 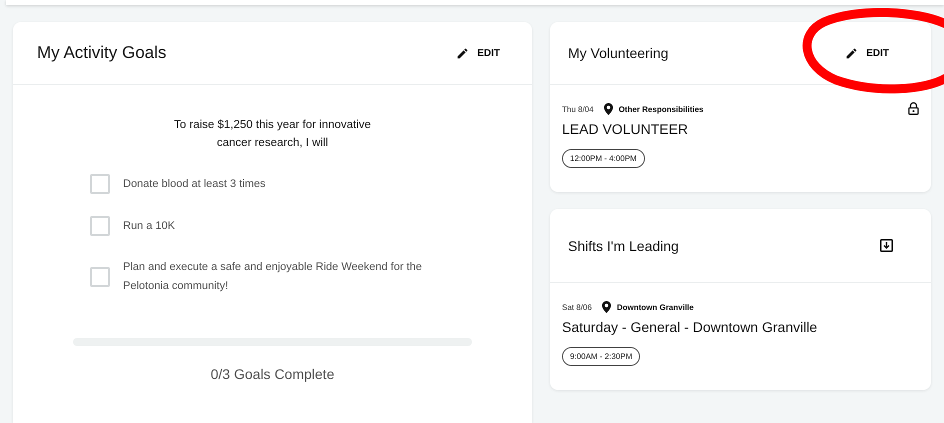 I want to click on shift-date: Sat 8/06, so click(x=577, y=307).